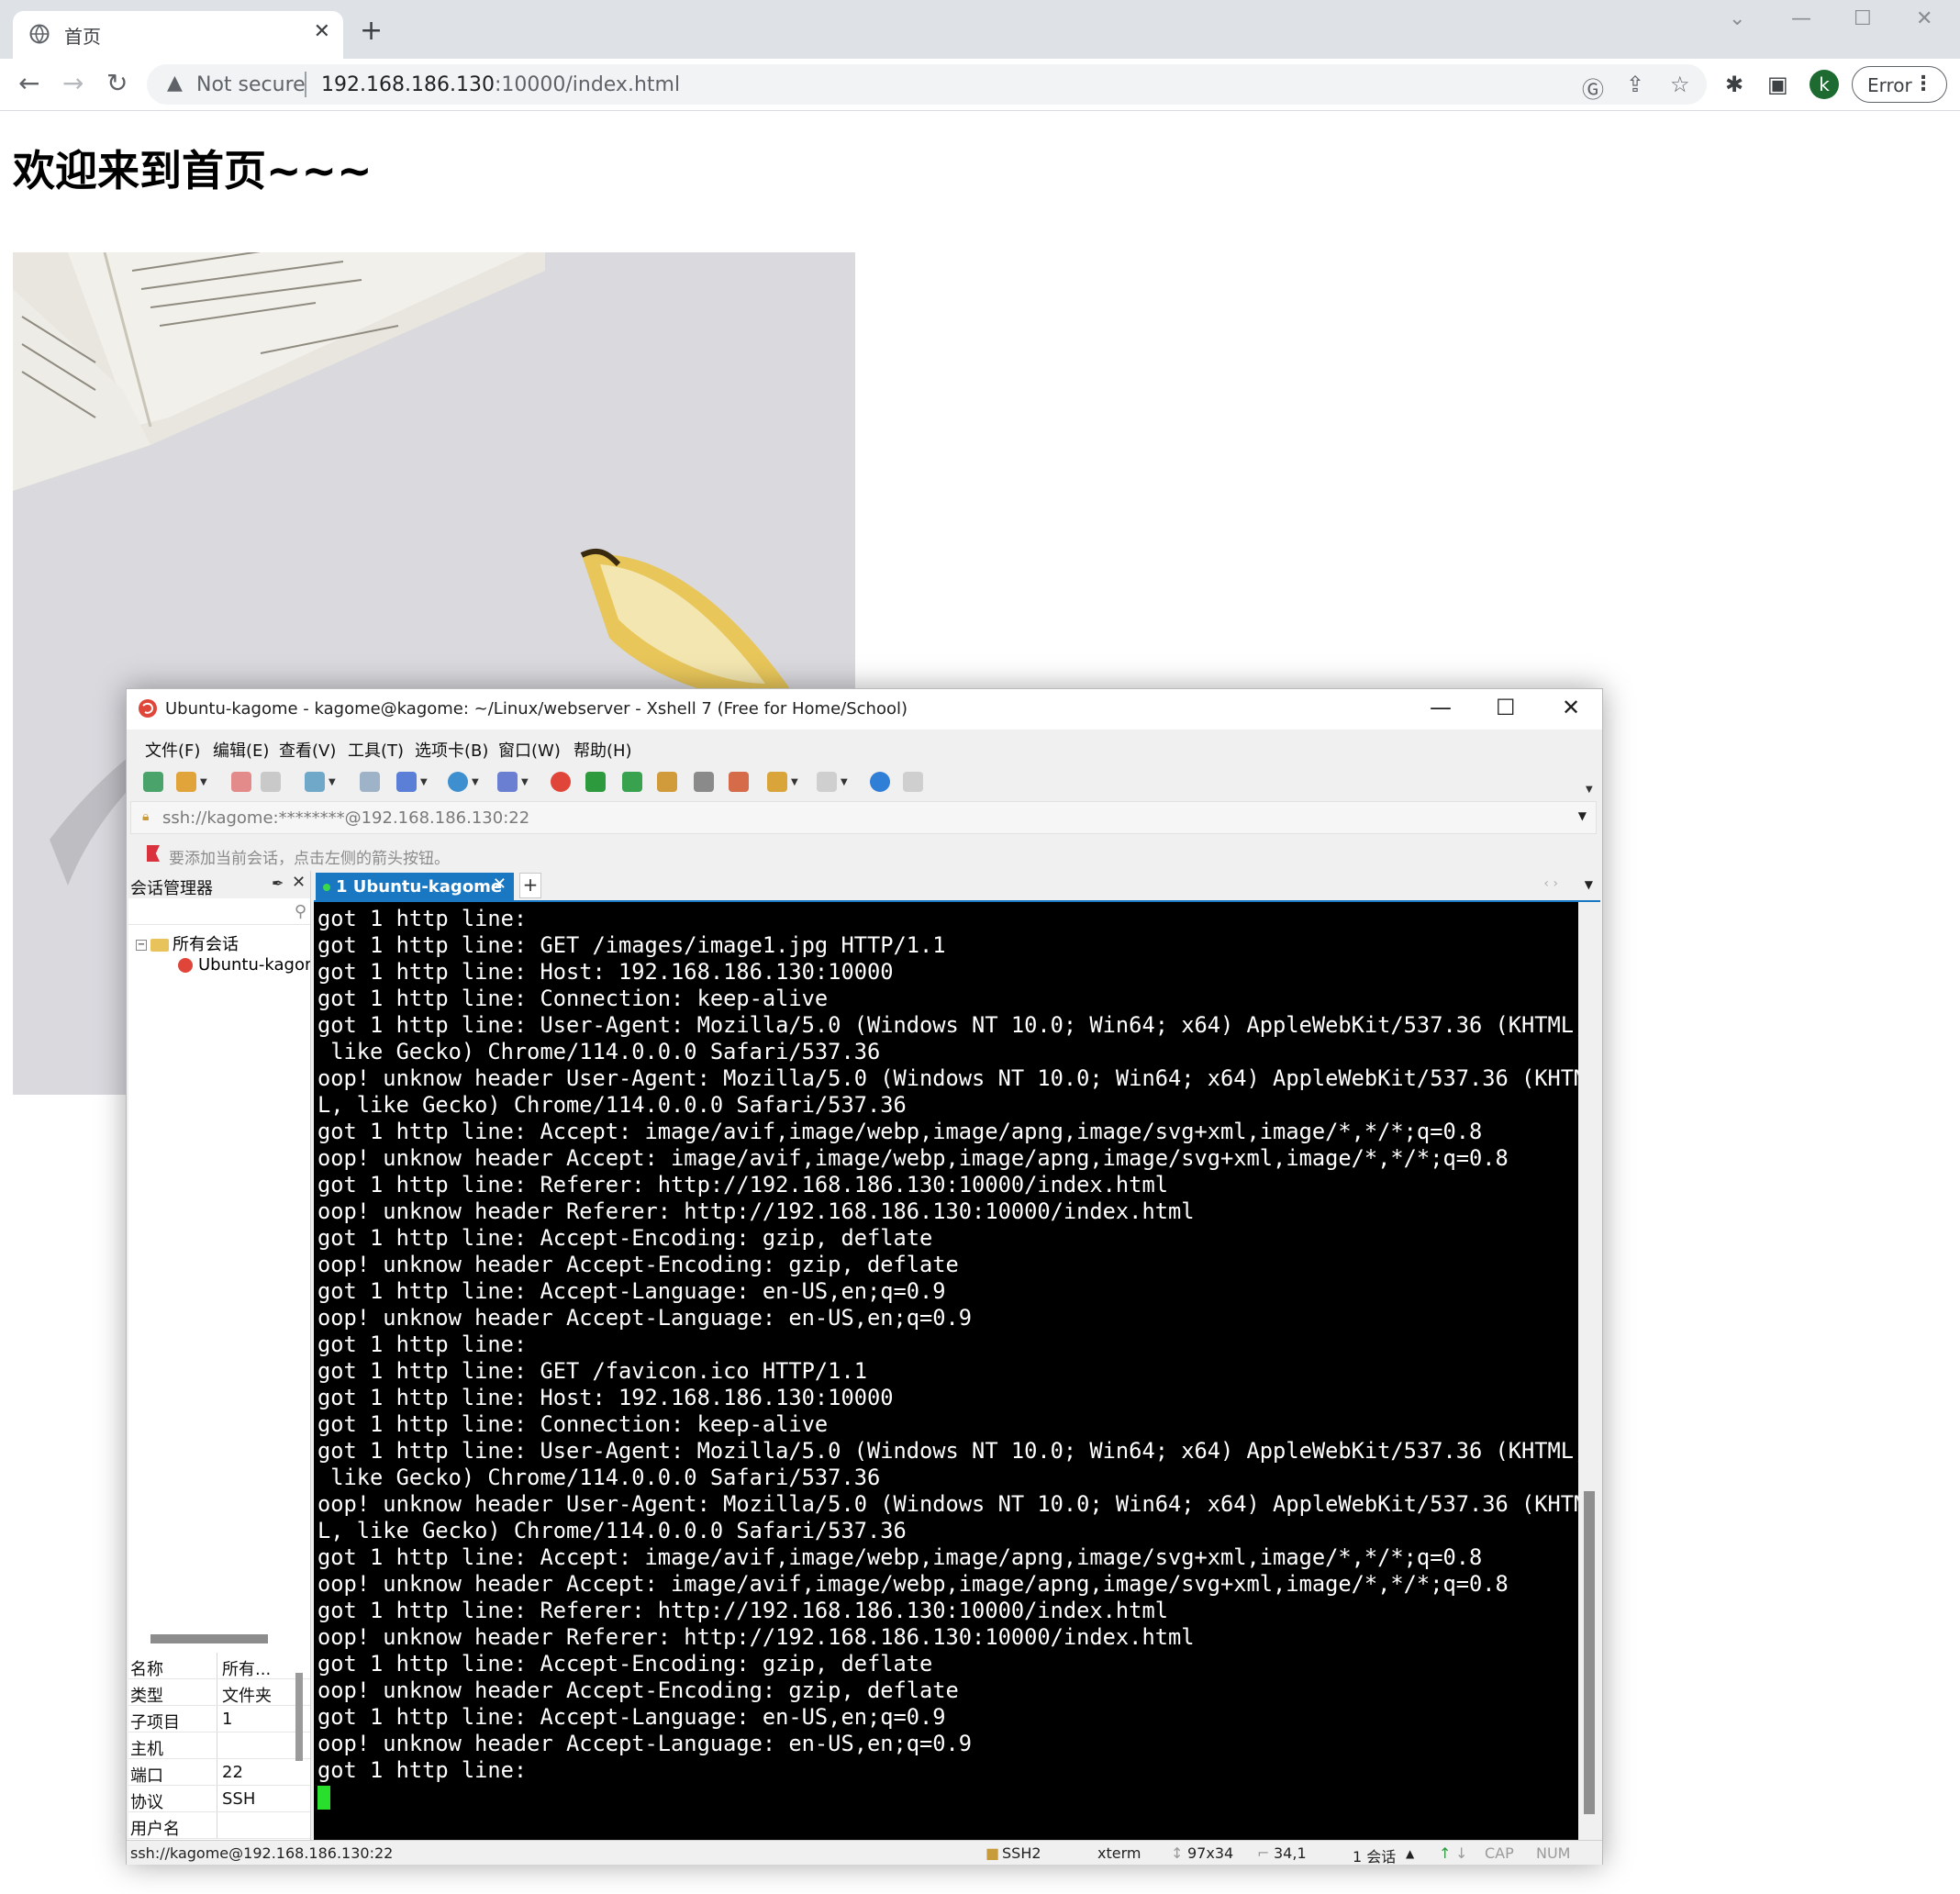 This screenshot has width=1960, height=1894. I want to click on layout-icon, so click(406, 782).